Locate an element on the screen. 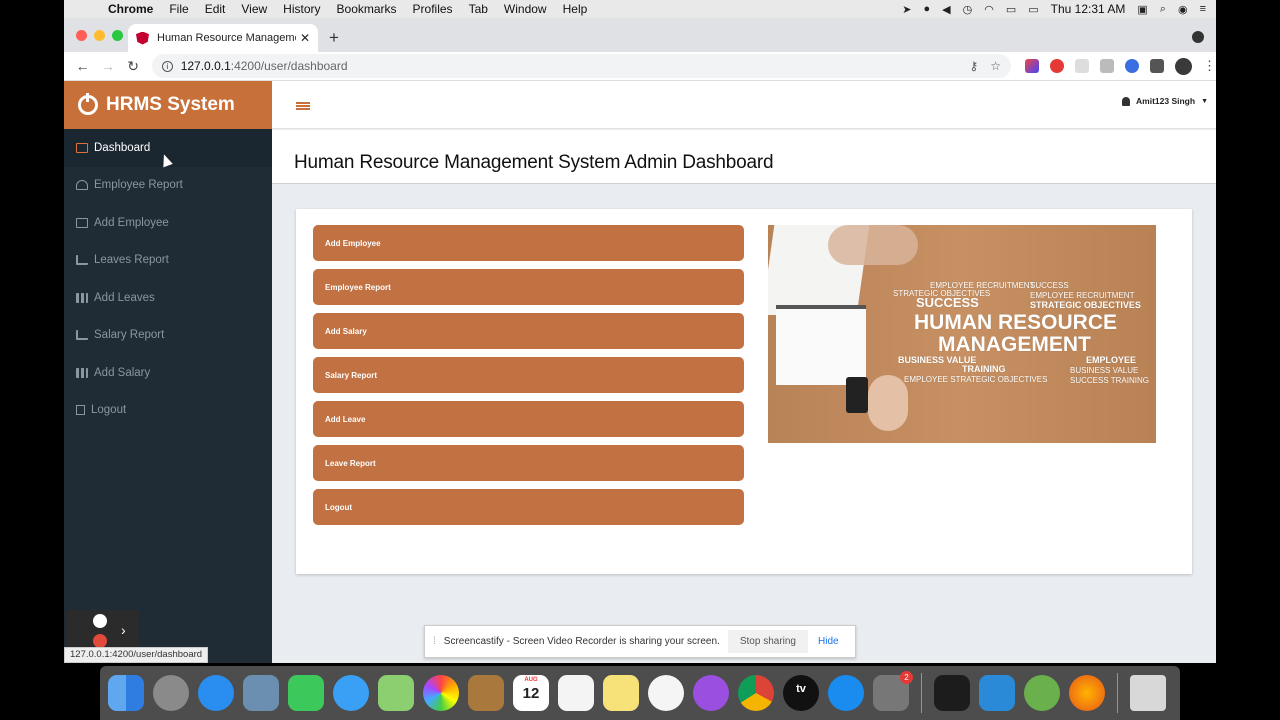 The width and height of the screenshot is (1280, 720). menubar-clock: Thu 12:31 AM is located at coordinates (1088, 9).